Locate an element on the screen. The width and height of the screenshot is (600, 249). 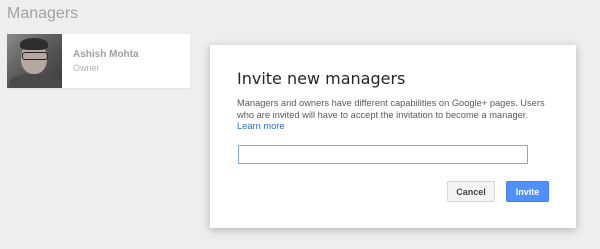
dialog-title: Invite new managers is located at coordinates (321, 78).